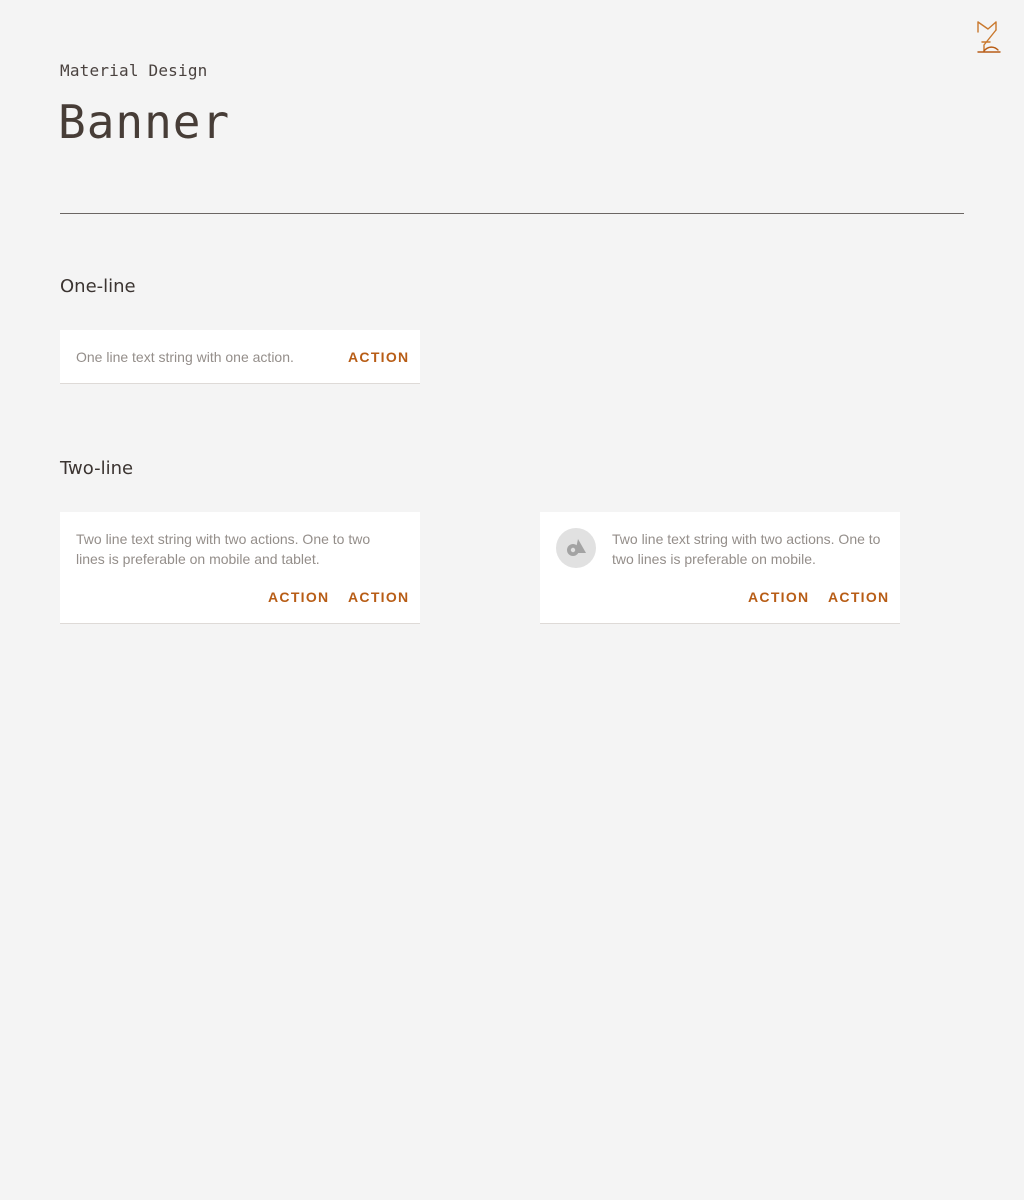 This screenshot has width=1024, height=1200. I want to click on page-eyebrow: Material Design, so click(134, 70).